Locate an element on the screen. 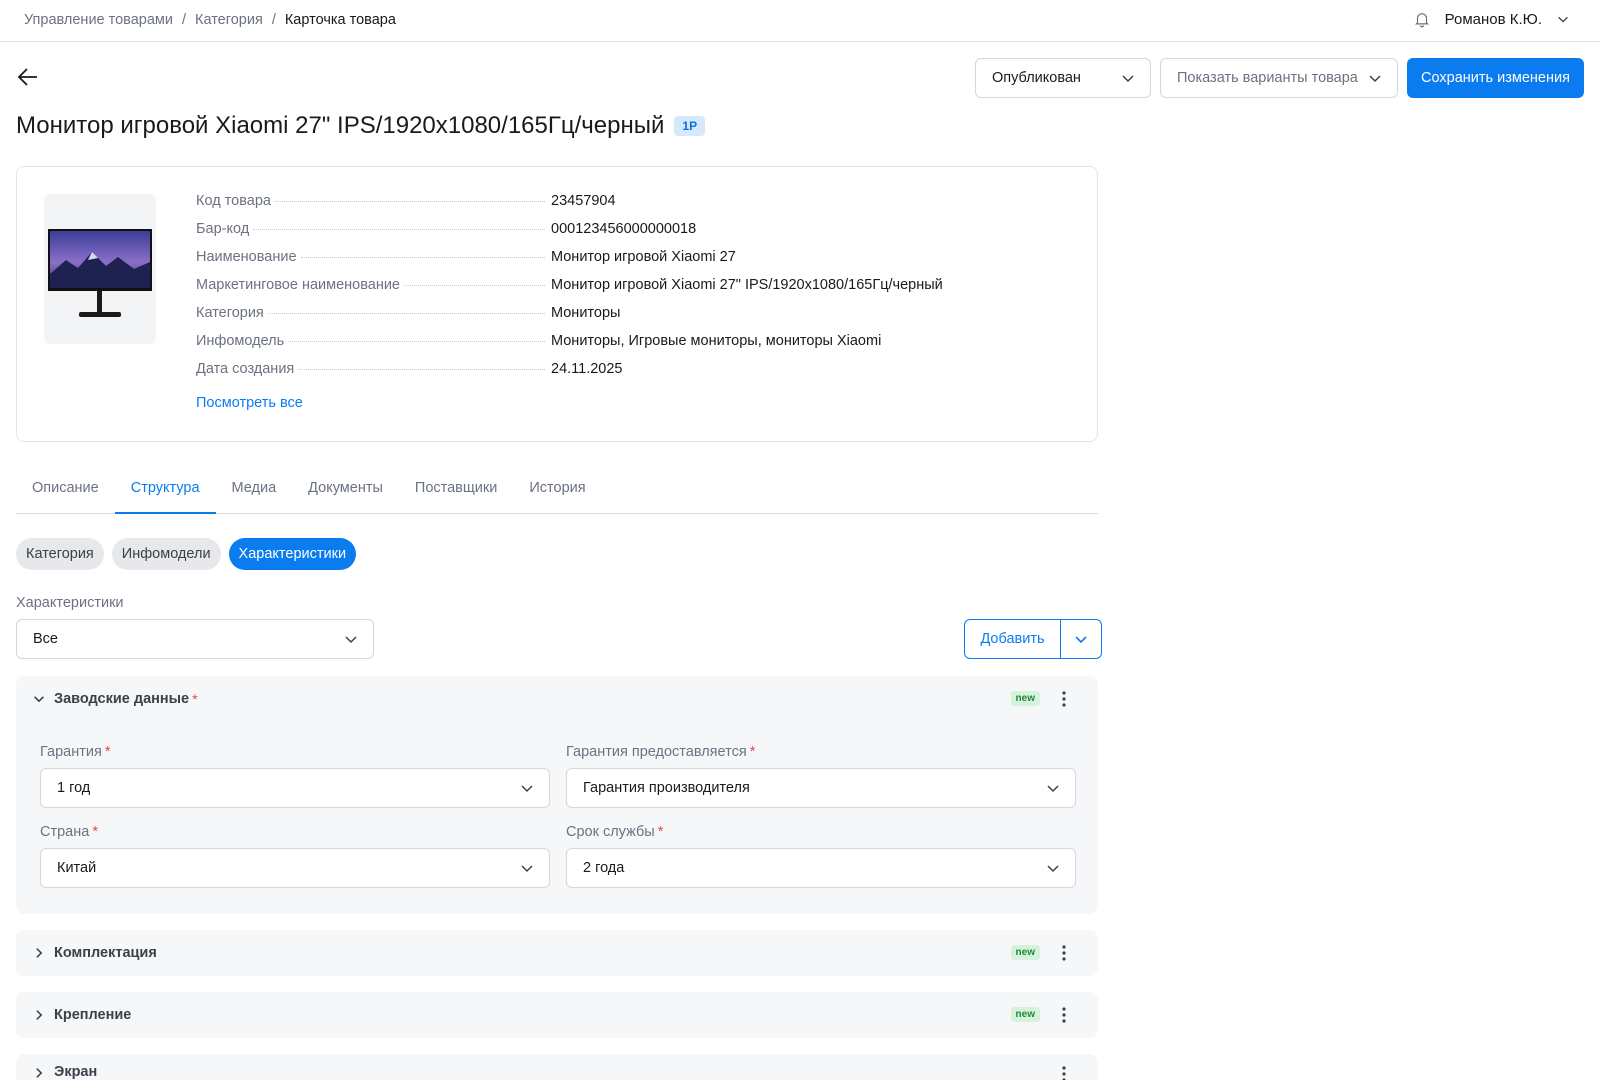 This screenshot has height=1080, width=1600. pill-characteristics: Характеристики is located at coordinates (292, 554).